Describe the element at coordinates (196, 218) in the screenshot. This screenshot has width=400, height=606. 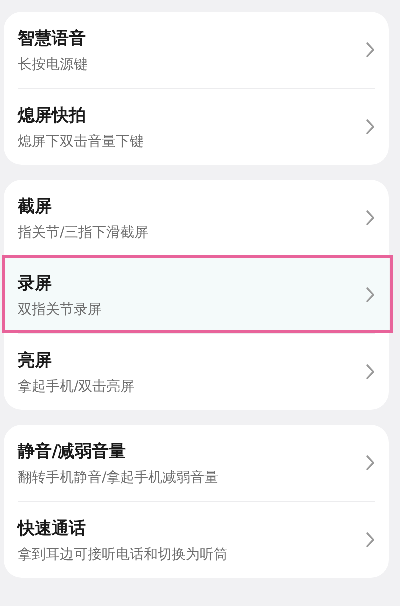
I see `settings-row: 截屏 指关节/三指下滑截屏` at that location.